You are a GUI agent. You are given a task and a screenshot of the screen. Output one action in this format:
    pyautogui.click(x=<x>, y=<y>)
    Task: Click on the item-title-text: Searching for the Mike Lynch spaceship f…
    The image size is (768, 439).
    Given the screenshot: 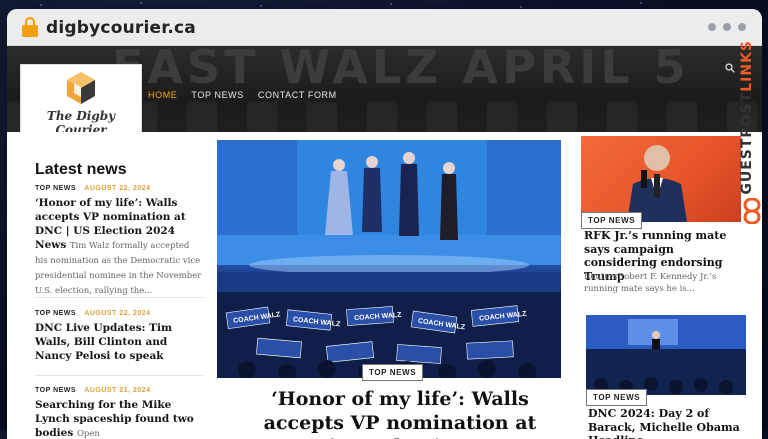 What is the action you would take?
    pyautogui.click(x=114, y=419)
    